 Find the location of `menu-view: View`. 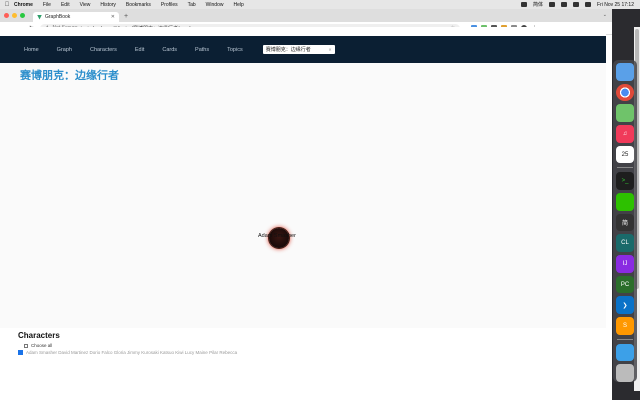

menu-view: View is located at coordinates (85, 5).